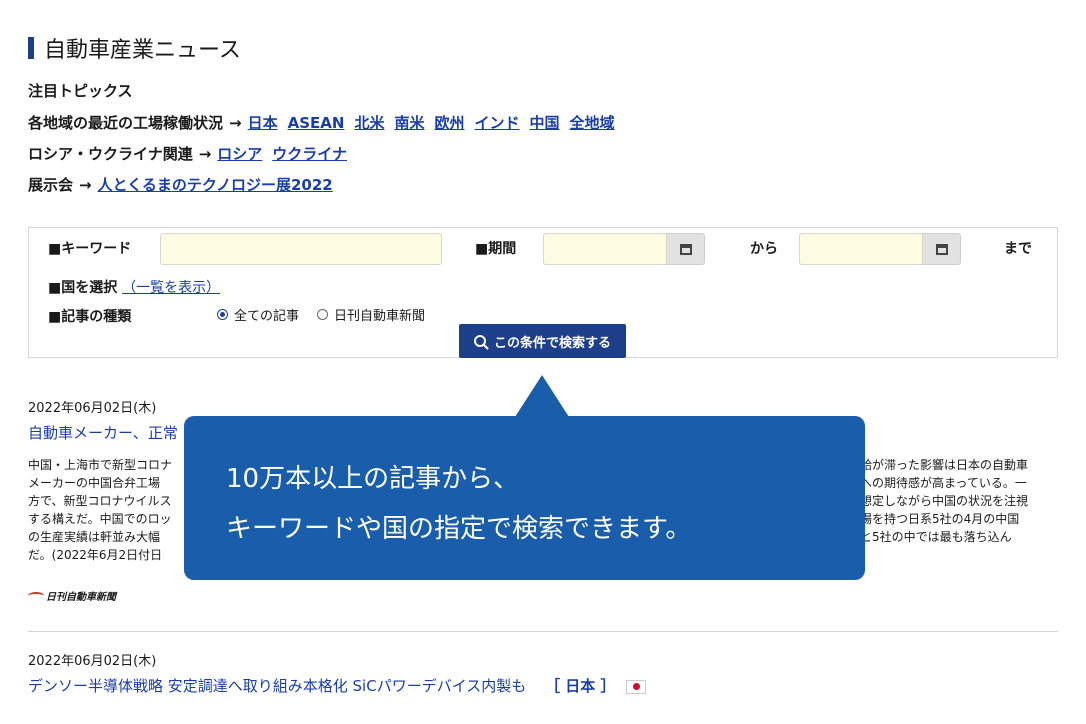  What do you see at coordinates (542, 396) in the screenshot?
I see `tooltip-pointer` at bounding box center [542, 396].